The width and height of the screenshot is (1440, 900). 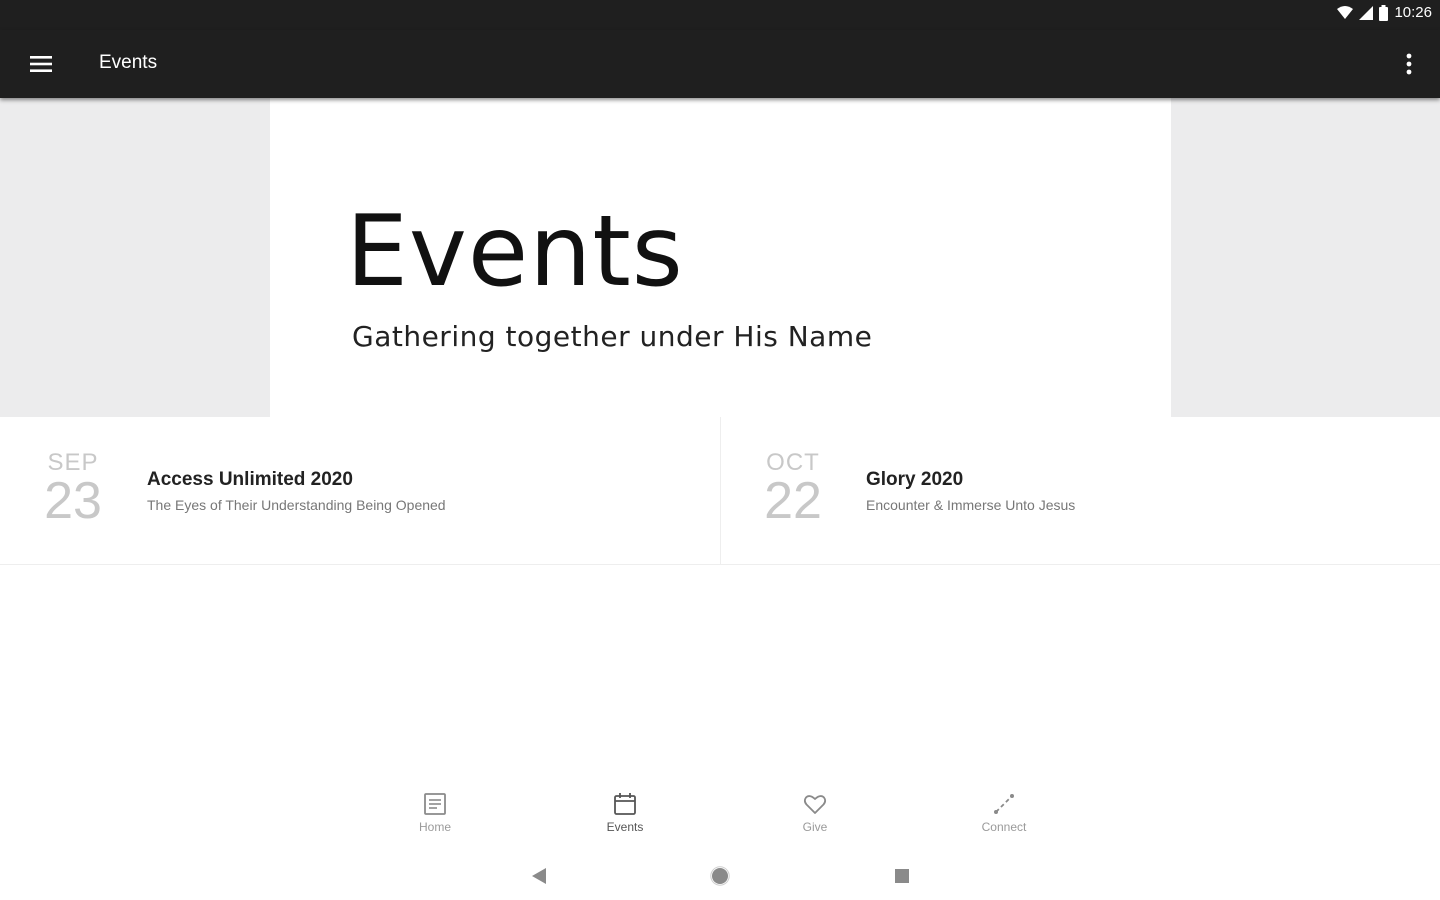 What do you see at coordinates (435, 818) in the screenshot?
I see `nav-home: Home` at bounding box center [435, 818].